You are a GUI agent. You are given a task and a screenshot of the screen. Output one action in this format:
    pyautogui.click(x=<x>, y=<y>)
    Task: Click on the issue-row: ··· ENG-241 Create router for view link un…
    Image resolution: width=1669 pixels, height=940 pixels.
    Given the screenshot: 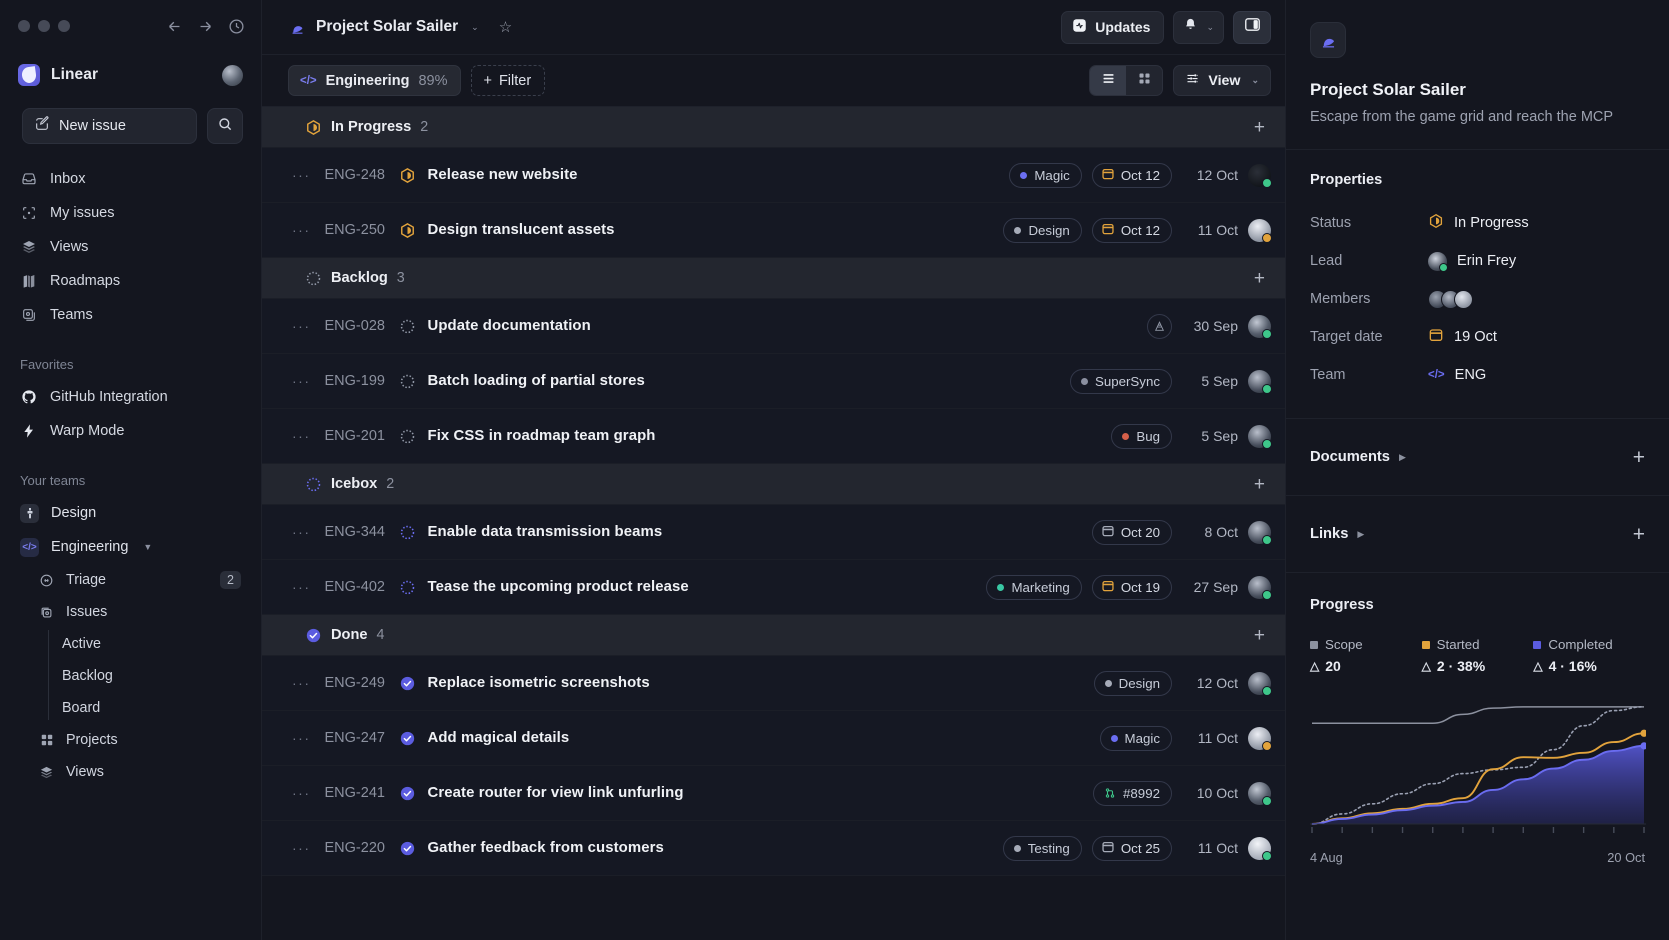 What is the action you would take?
    pyautogui.click(x=773, y=793)
    